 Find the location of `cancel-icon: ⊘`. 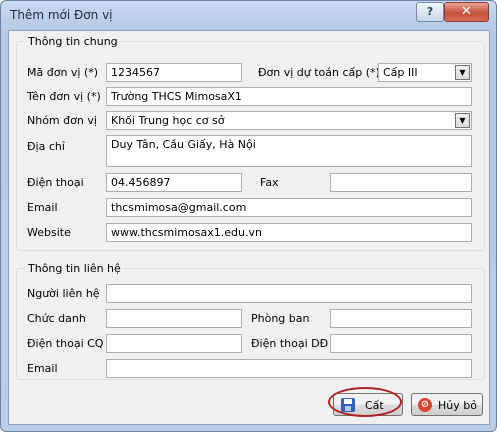

cancel-icon: ⊘ is located at coordinates (425, 405).